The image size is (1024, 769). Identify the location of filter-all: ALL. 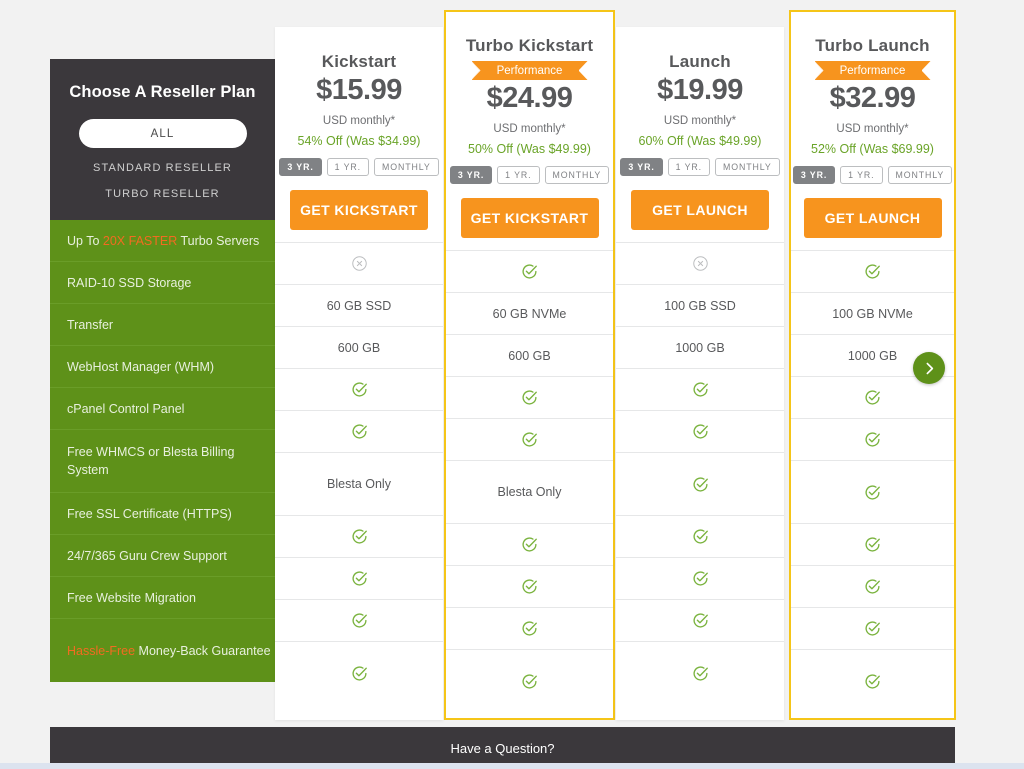
(162, 134).